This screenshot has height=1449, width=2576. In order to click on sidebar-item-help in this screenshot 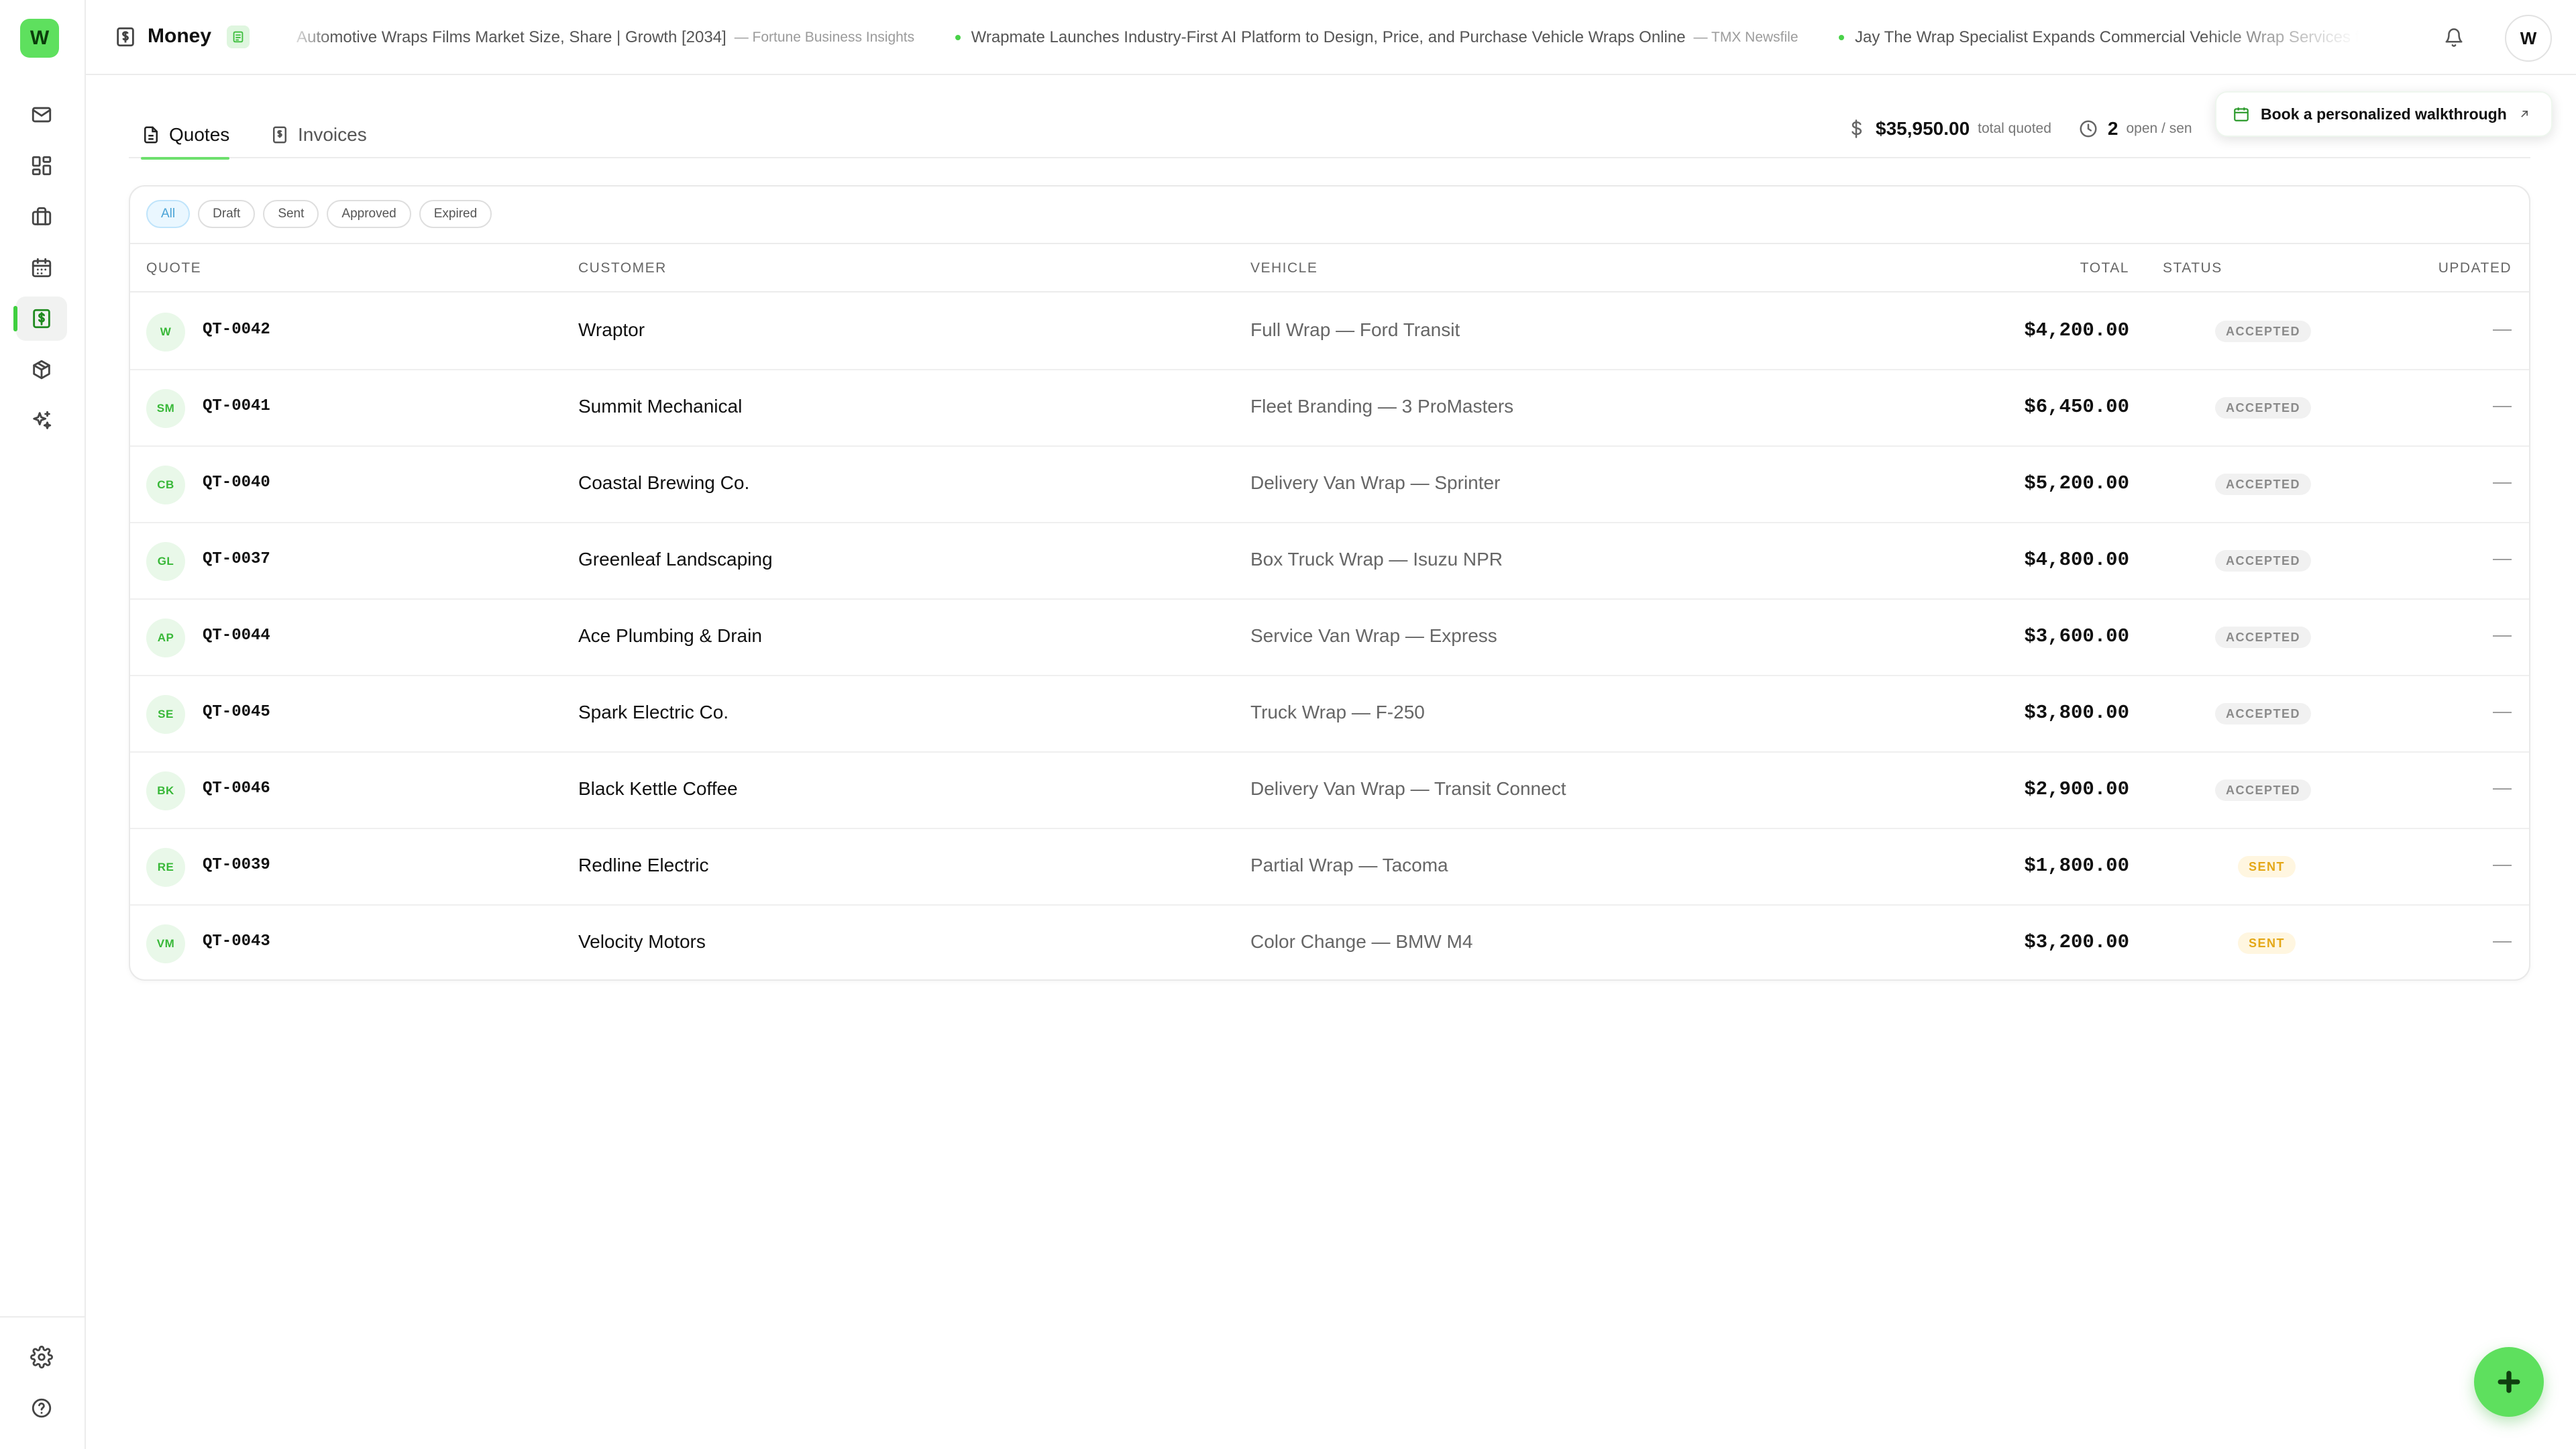, I will do `click(41, 1408)`.